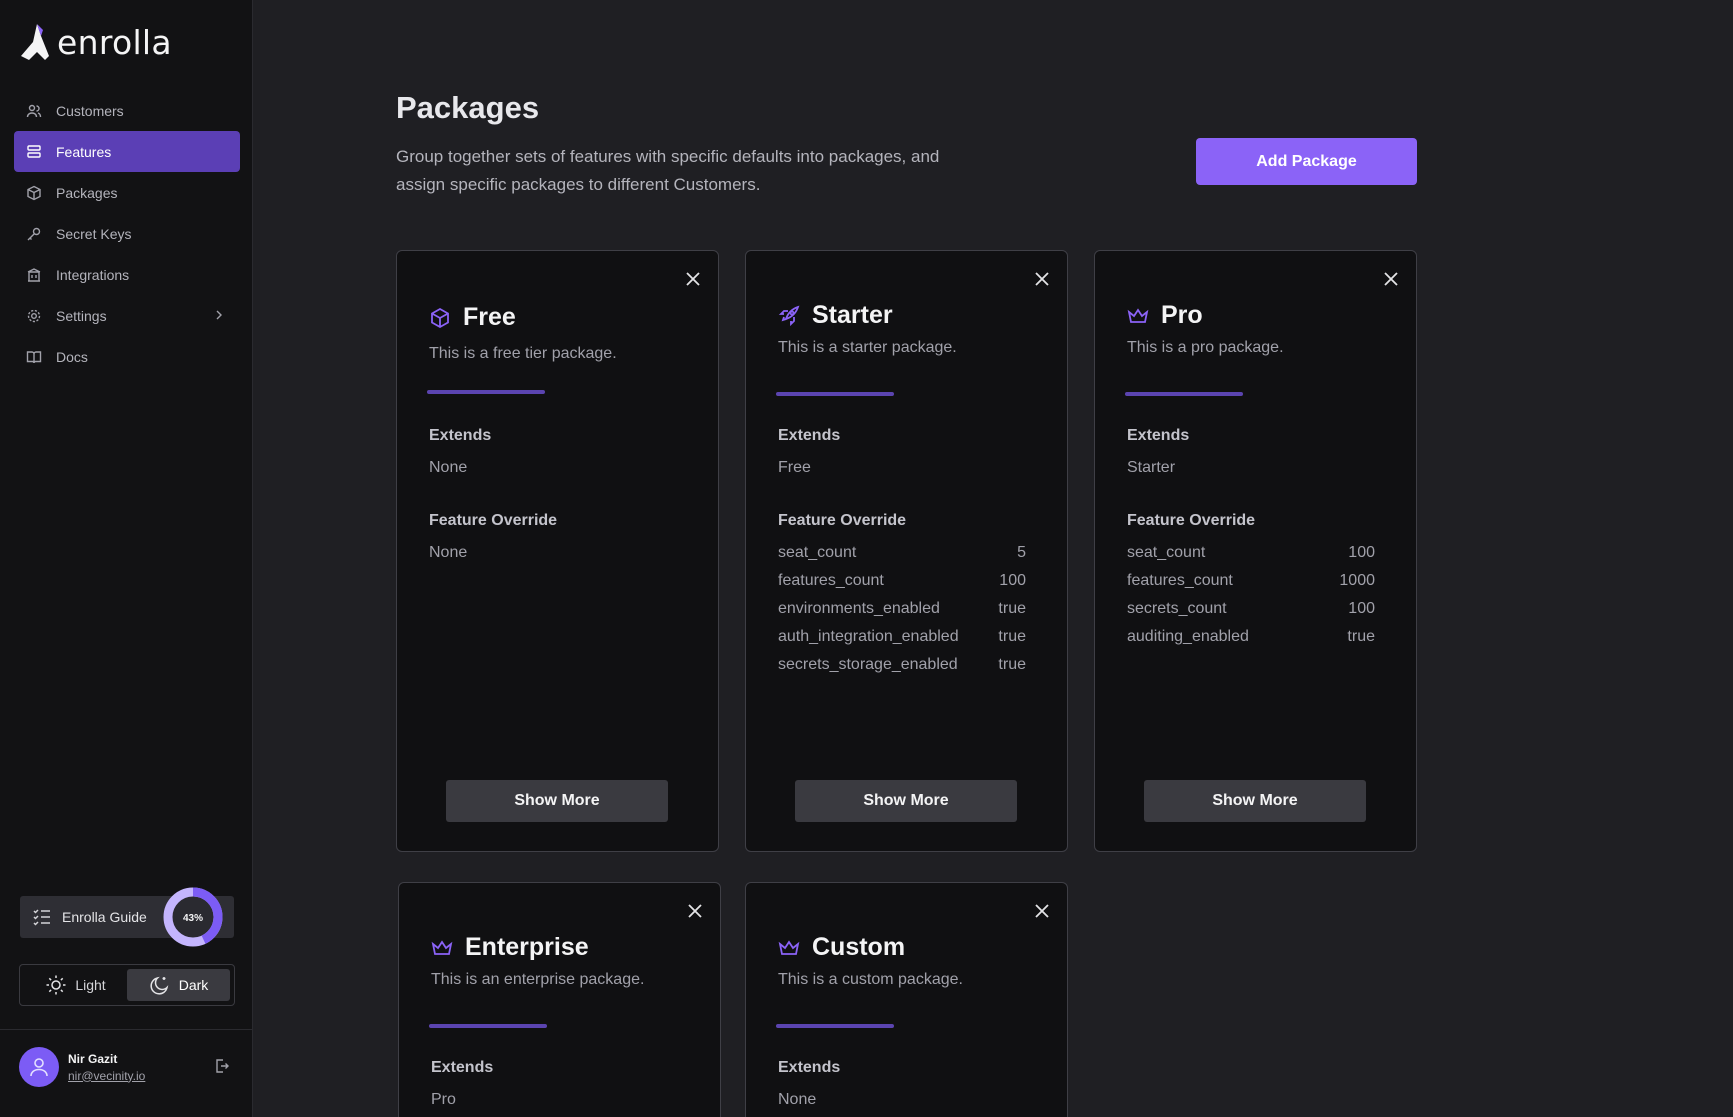 The width and height of the screenshot is (1733, 1117). Describe the element at coordinates (39, 1067) in the screenshot. I see `user-icon` at that location.